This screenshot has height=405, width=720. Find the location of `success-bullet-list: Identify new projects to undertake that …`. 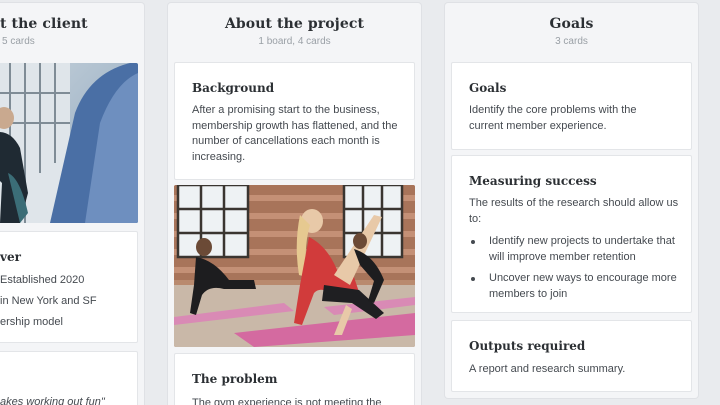

success-bullet-list: Identify new projects to undertake that … is located at coordinates (576, 265).